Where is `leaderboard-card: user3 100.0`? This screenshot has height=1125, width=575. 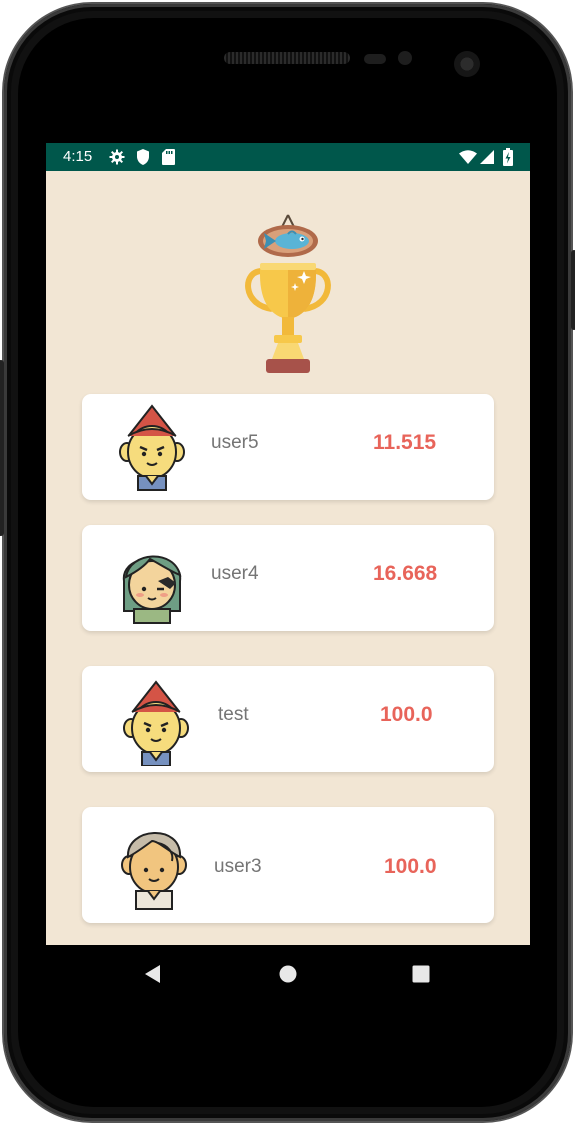 leaderboard-card: user3 100.0 is located at coordinates (288, 865).